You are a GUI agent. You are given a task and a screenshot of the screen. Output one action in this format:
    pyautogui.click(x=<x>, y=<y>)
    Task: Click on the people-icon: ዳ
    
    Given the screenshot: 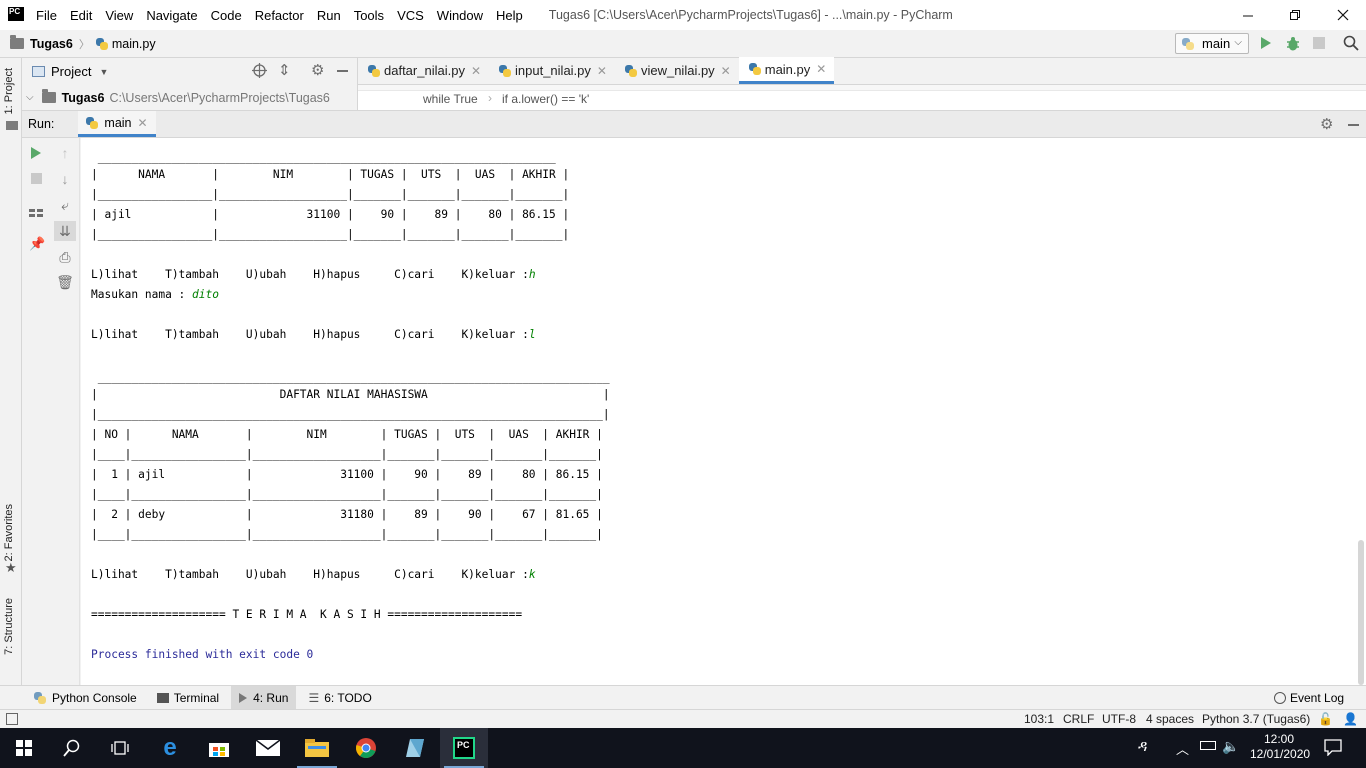 What is the action you would take?
    pyautogui.click(x=1142, y=746)
    